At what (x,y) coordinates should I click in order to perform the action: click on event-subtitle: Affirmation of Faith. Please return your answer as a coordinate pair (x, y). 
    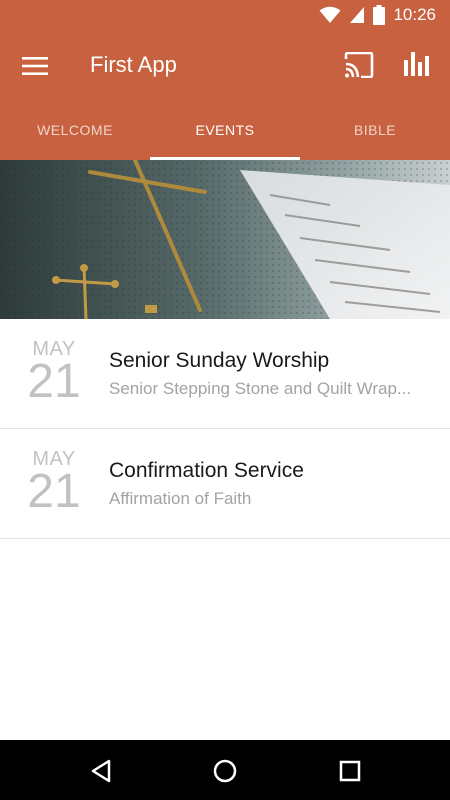
    Looking at the image, I should click on (180, 498).